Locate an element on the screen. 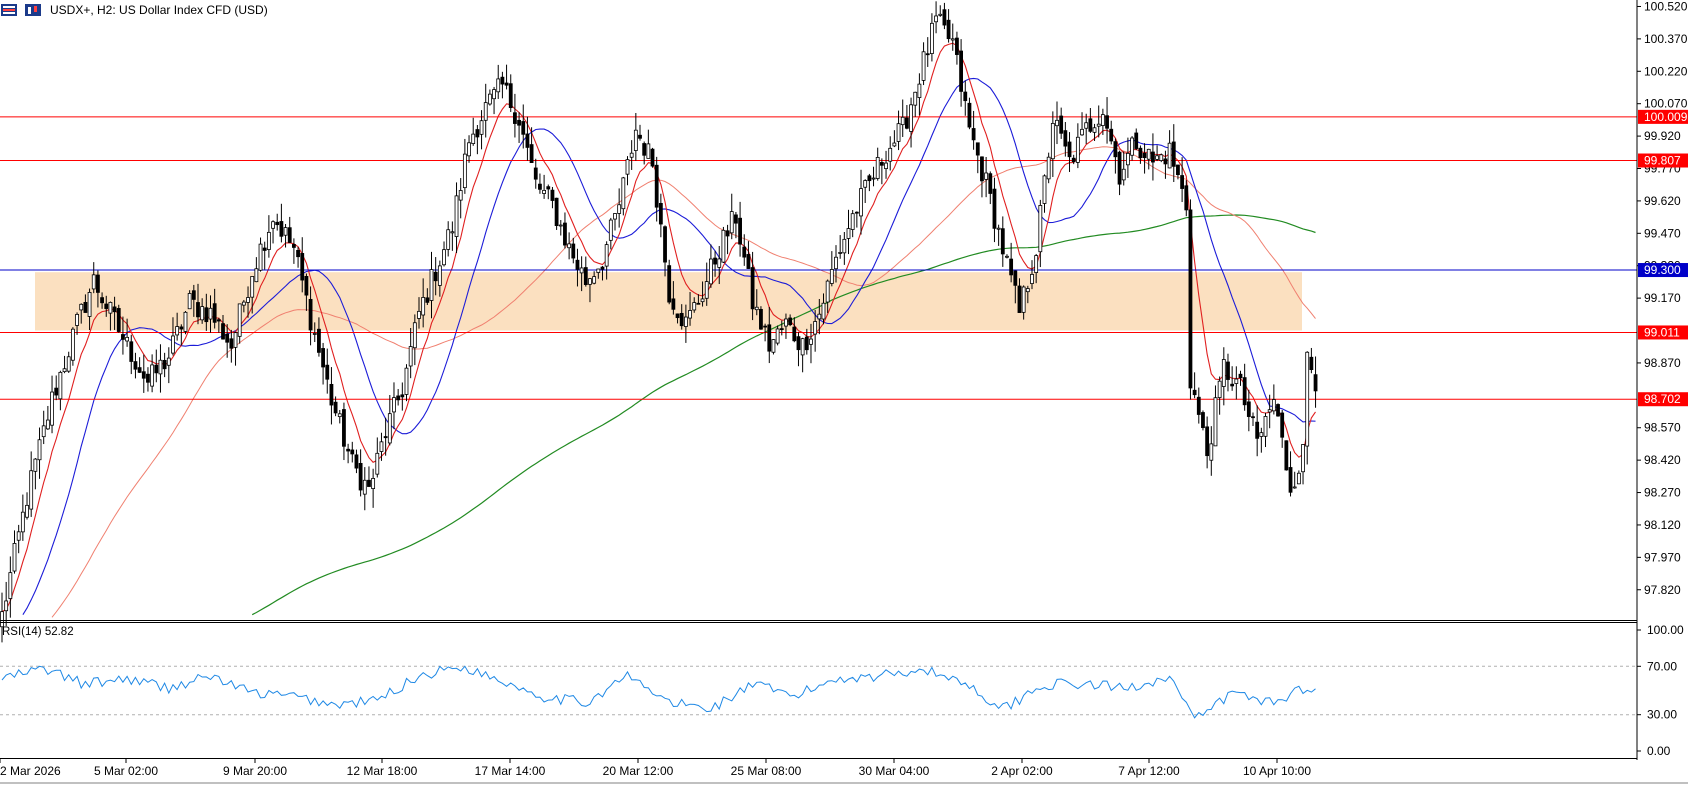 This screenshot has width=1688, height=785. y-tick-label: 97.820 is located at coordinates (1662, 590).